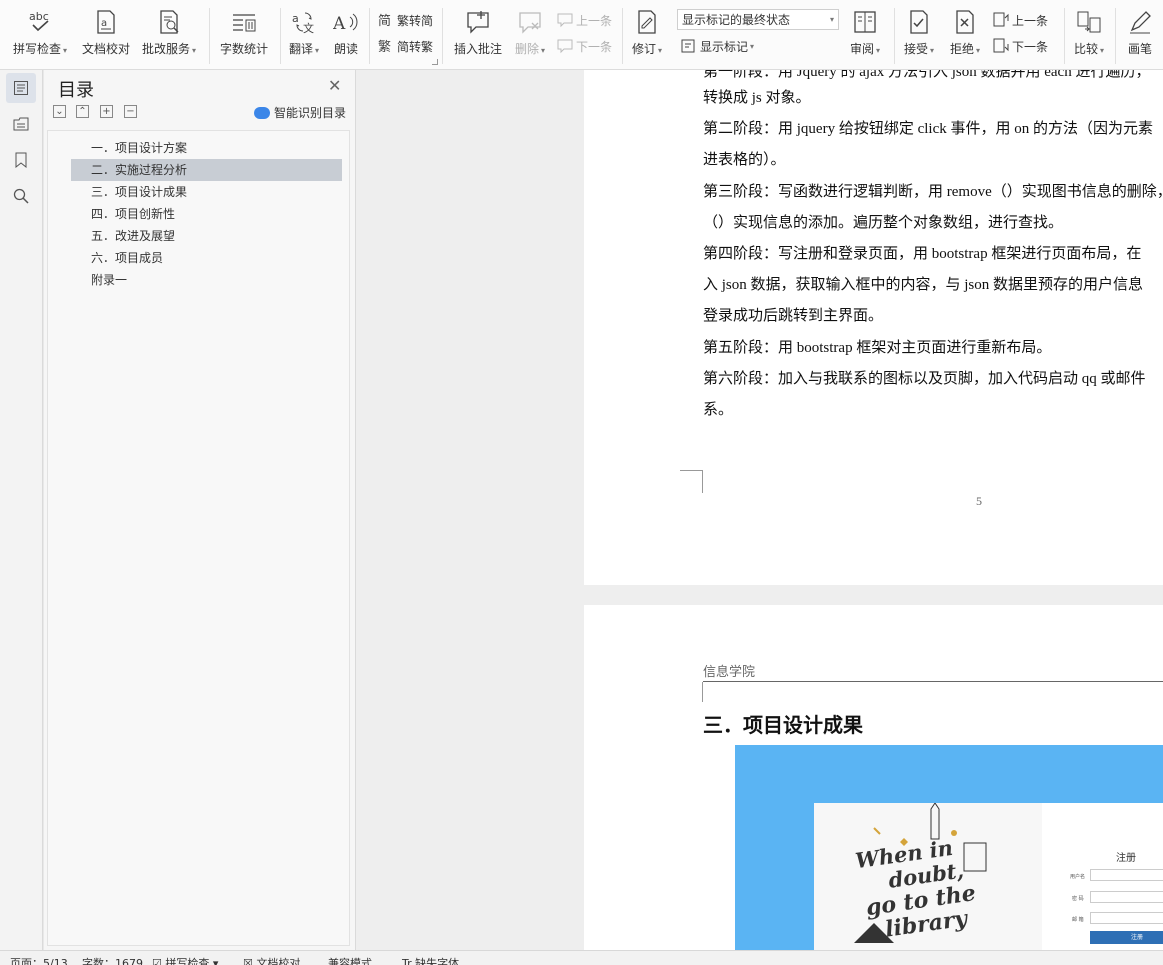 Image resolution: width=1163 pixels, height=965 pixels. I want to click on accept-button: 接受 ▾, so click(919, 28).